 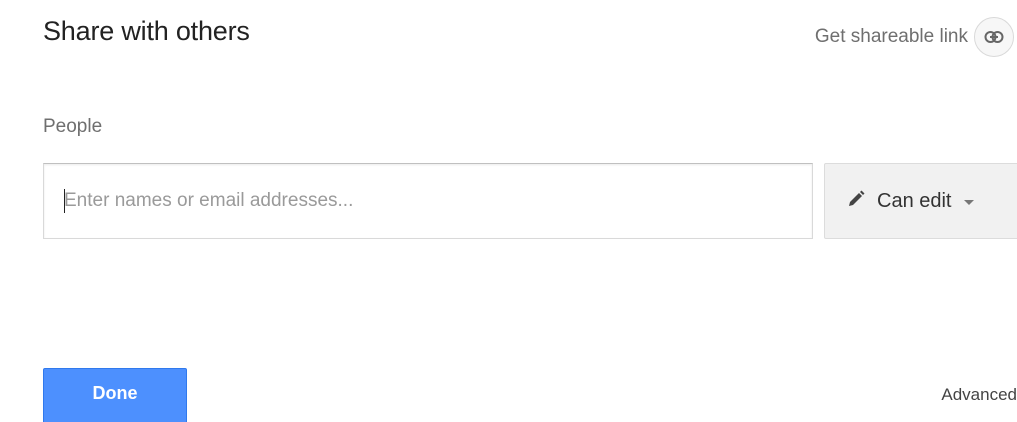 What do you see at coordinates (979, 395) in the screenshot?
I see `advanced-link: Advanced` at bounding box center [979, 395].